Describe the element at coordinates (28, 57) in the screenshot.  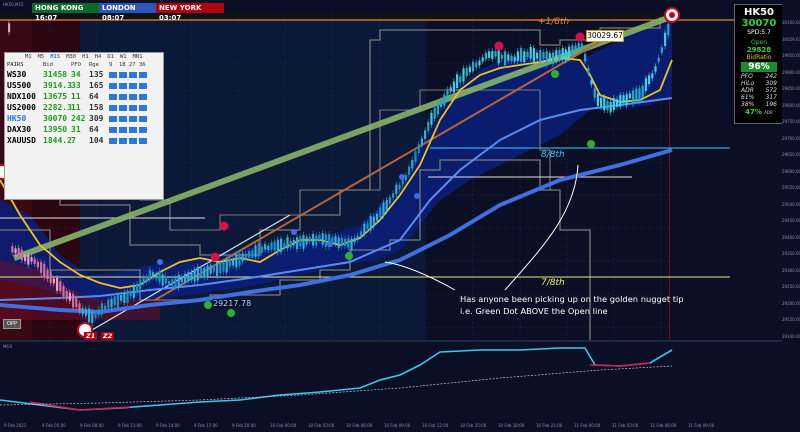
I see `timeframe-m1: M1` at that location.